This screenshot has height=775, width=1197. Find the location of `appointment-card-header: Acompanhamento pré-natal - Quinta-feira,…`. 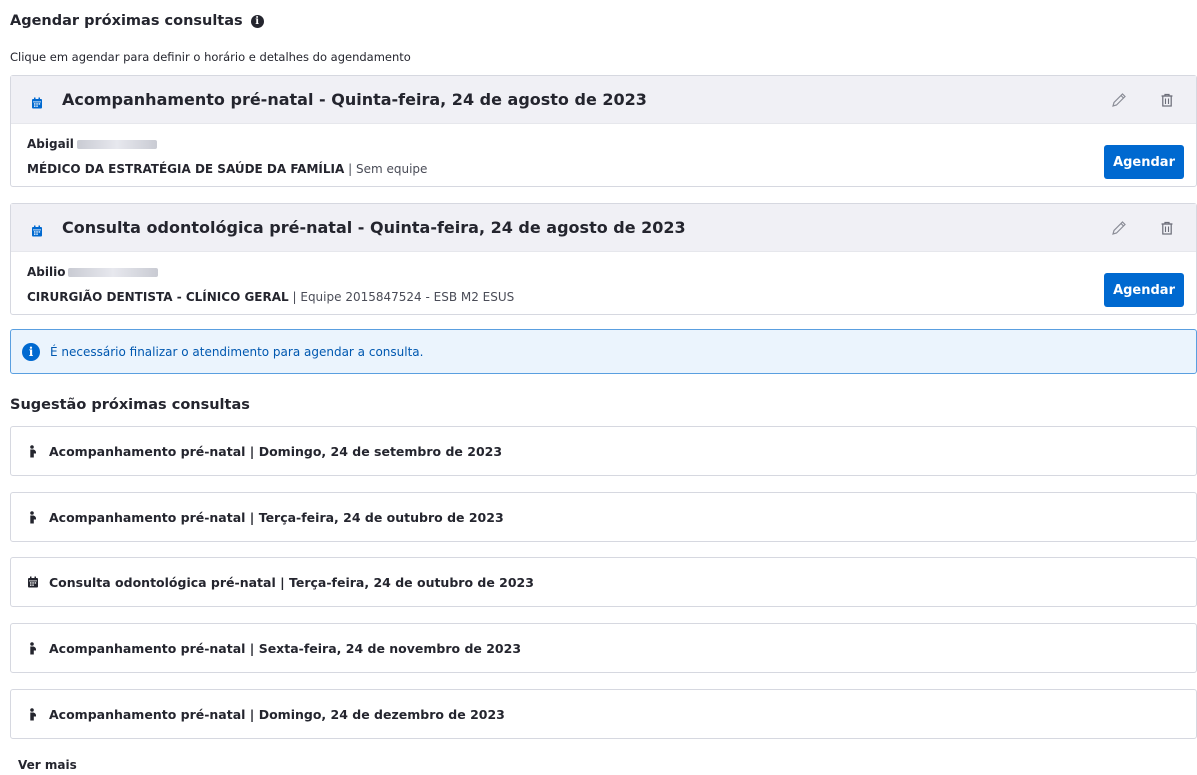

appointment-card-header: Acompanhamento pré-natal - Quinta-feira,… is located at coordinates (603, 100).